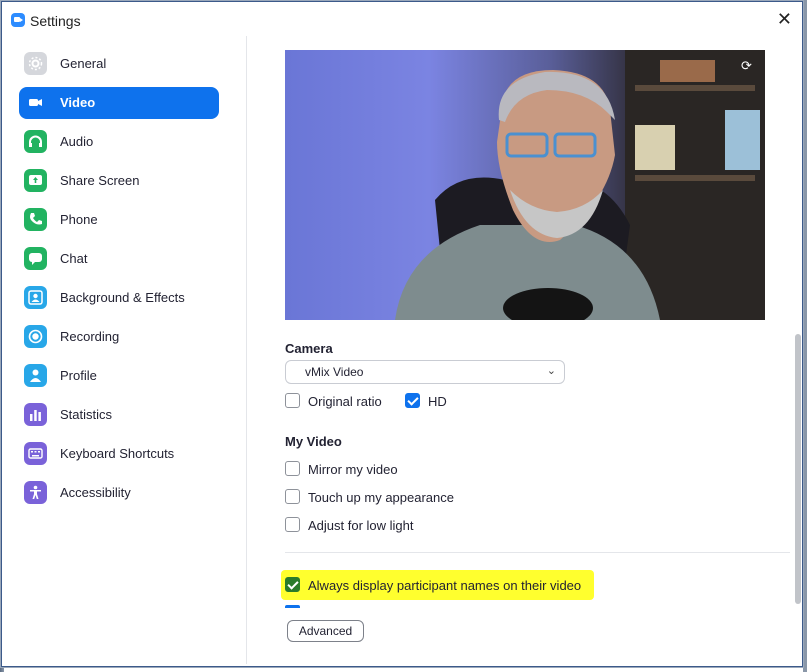 This screenshot has height=672, width=807. Describe the element at coordinates (334, 372) in the screenshot. I see `camera-select-value: vMix Video` at that location.